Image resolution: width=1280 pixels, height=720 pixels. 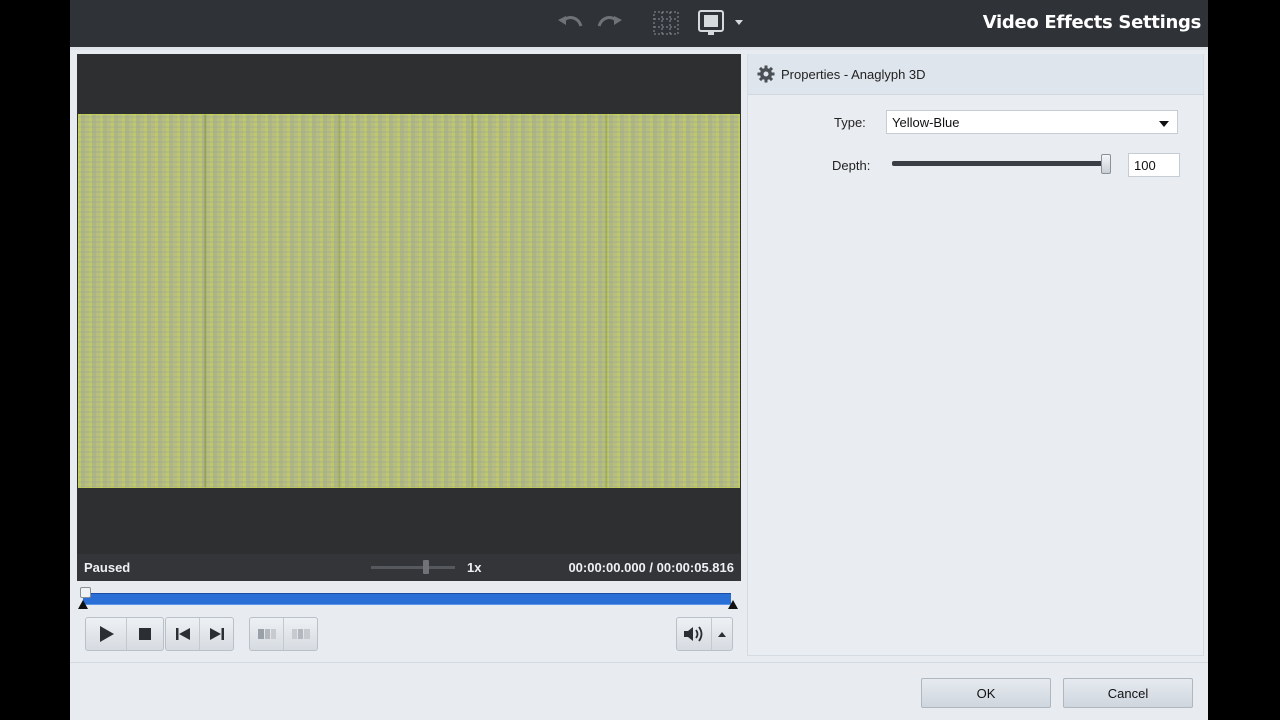 I want to click on marker-controls, so click(x=283, y=634).